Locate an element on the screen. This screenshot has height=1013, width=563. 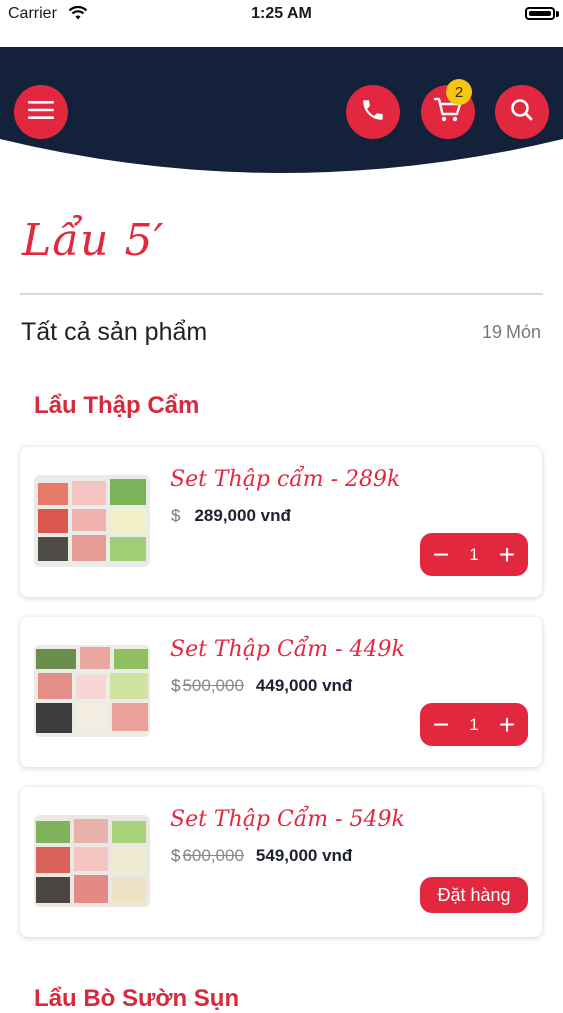
divider is located at coordinates (281, 294).